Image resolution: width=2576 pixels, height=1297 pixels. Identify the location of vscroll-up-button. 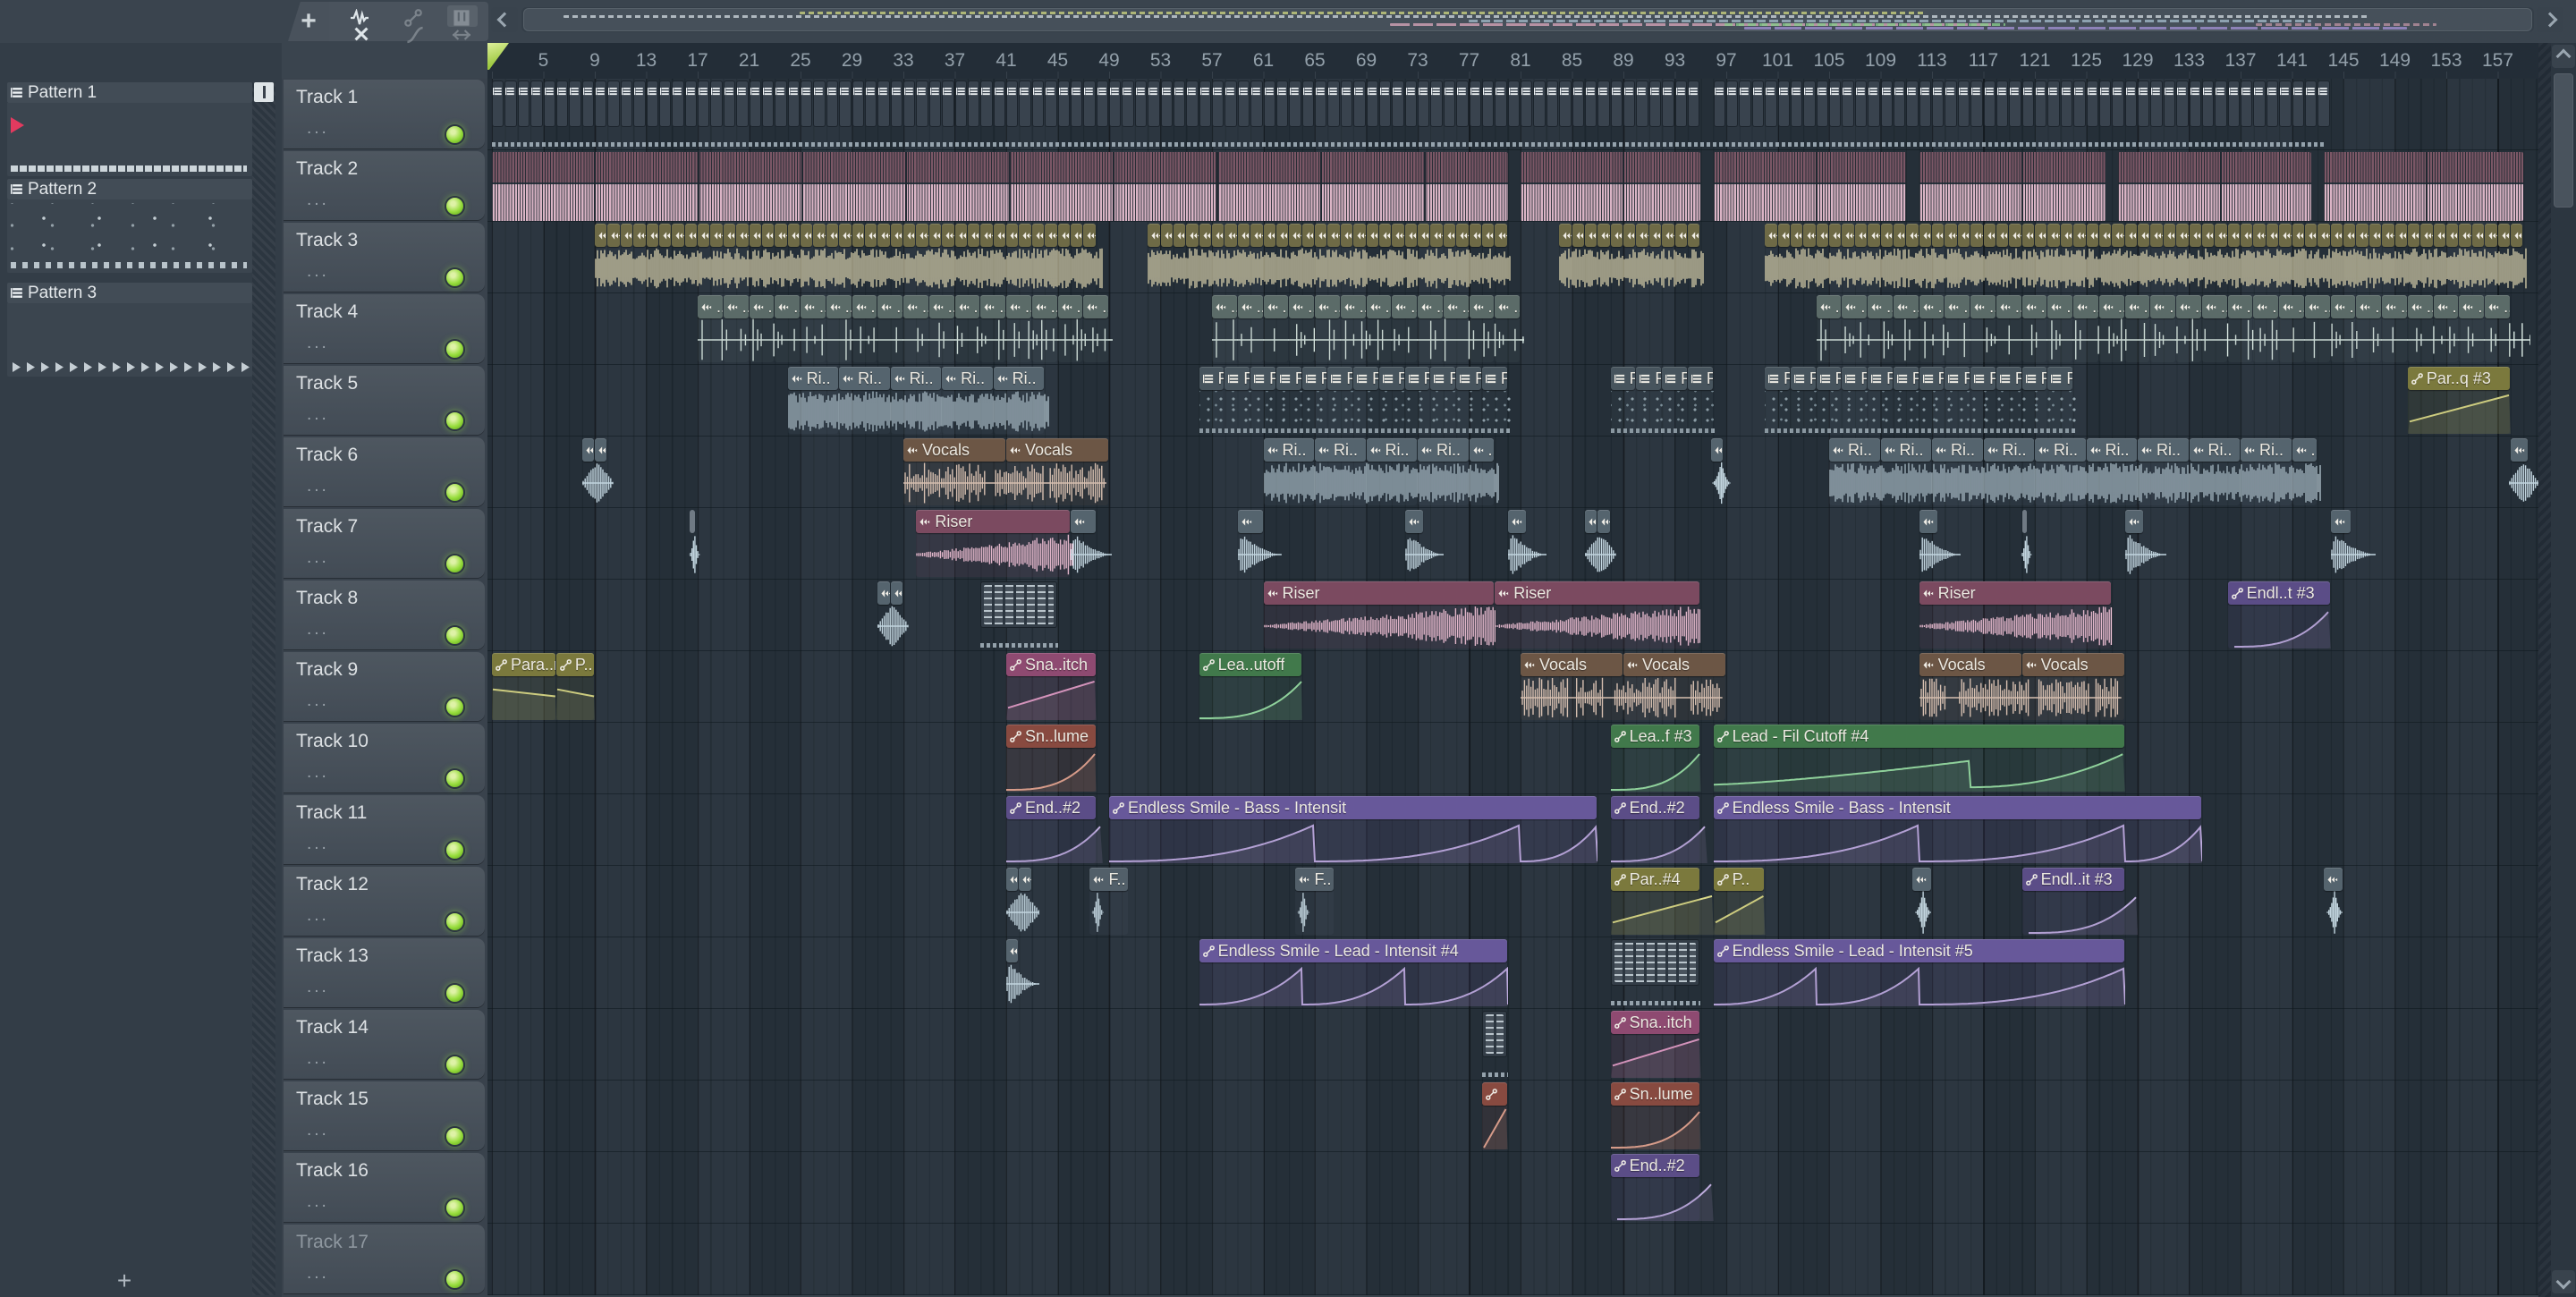
(2563, 56).